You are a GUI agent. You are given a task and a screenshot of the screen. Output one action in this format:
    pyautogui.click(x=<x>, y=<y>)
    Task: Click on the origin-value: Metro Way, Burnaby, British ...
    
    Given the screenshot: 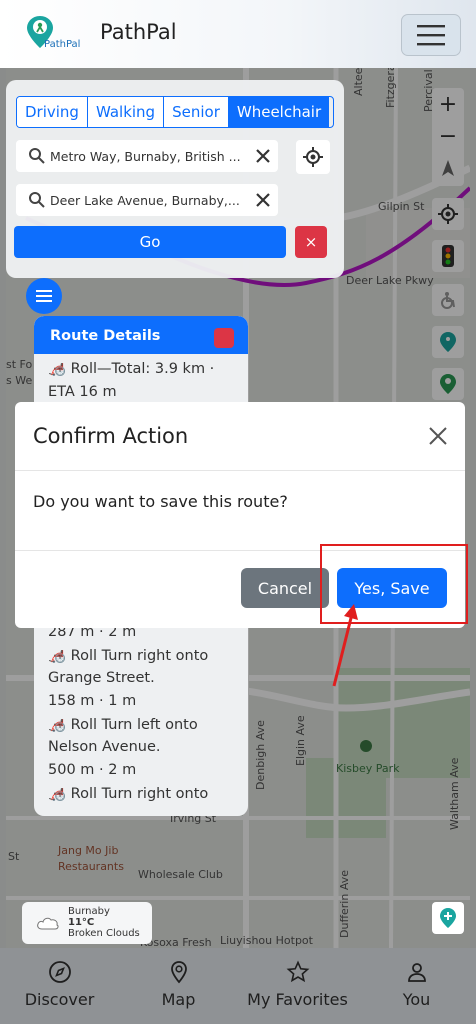 What is the action you would take?
    pyautogui.click(x=145, y=156)
    